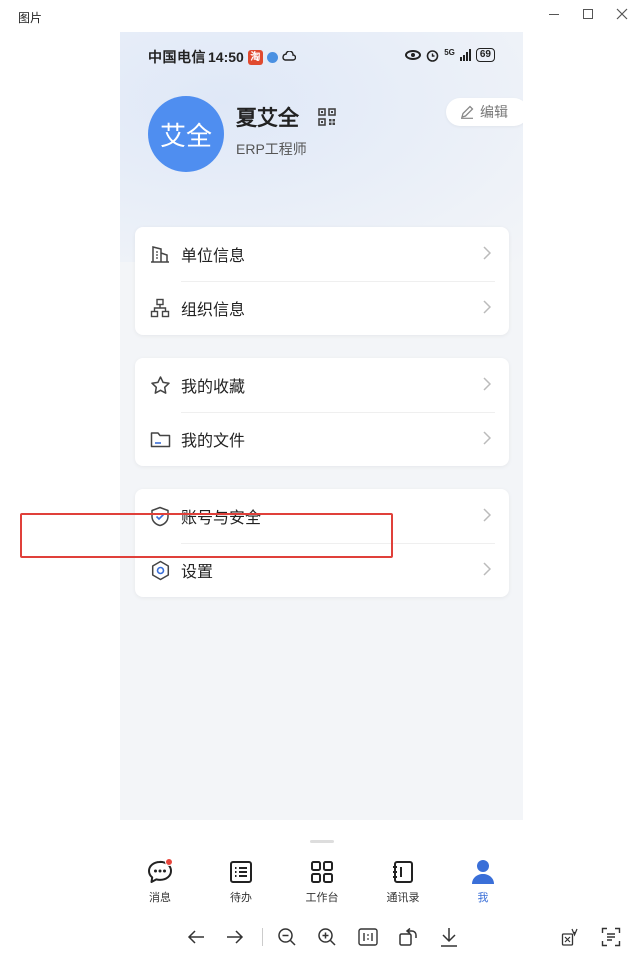 This screenshot has width=643, height=958. What do you see at coordinates (322, 898) in the screenshot?
I see `tab-label: 工作台` at bounding box center [322, 898].